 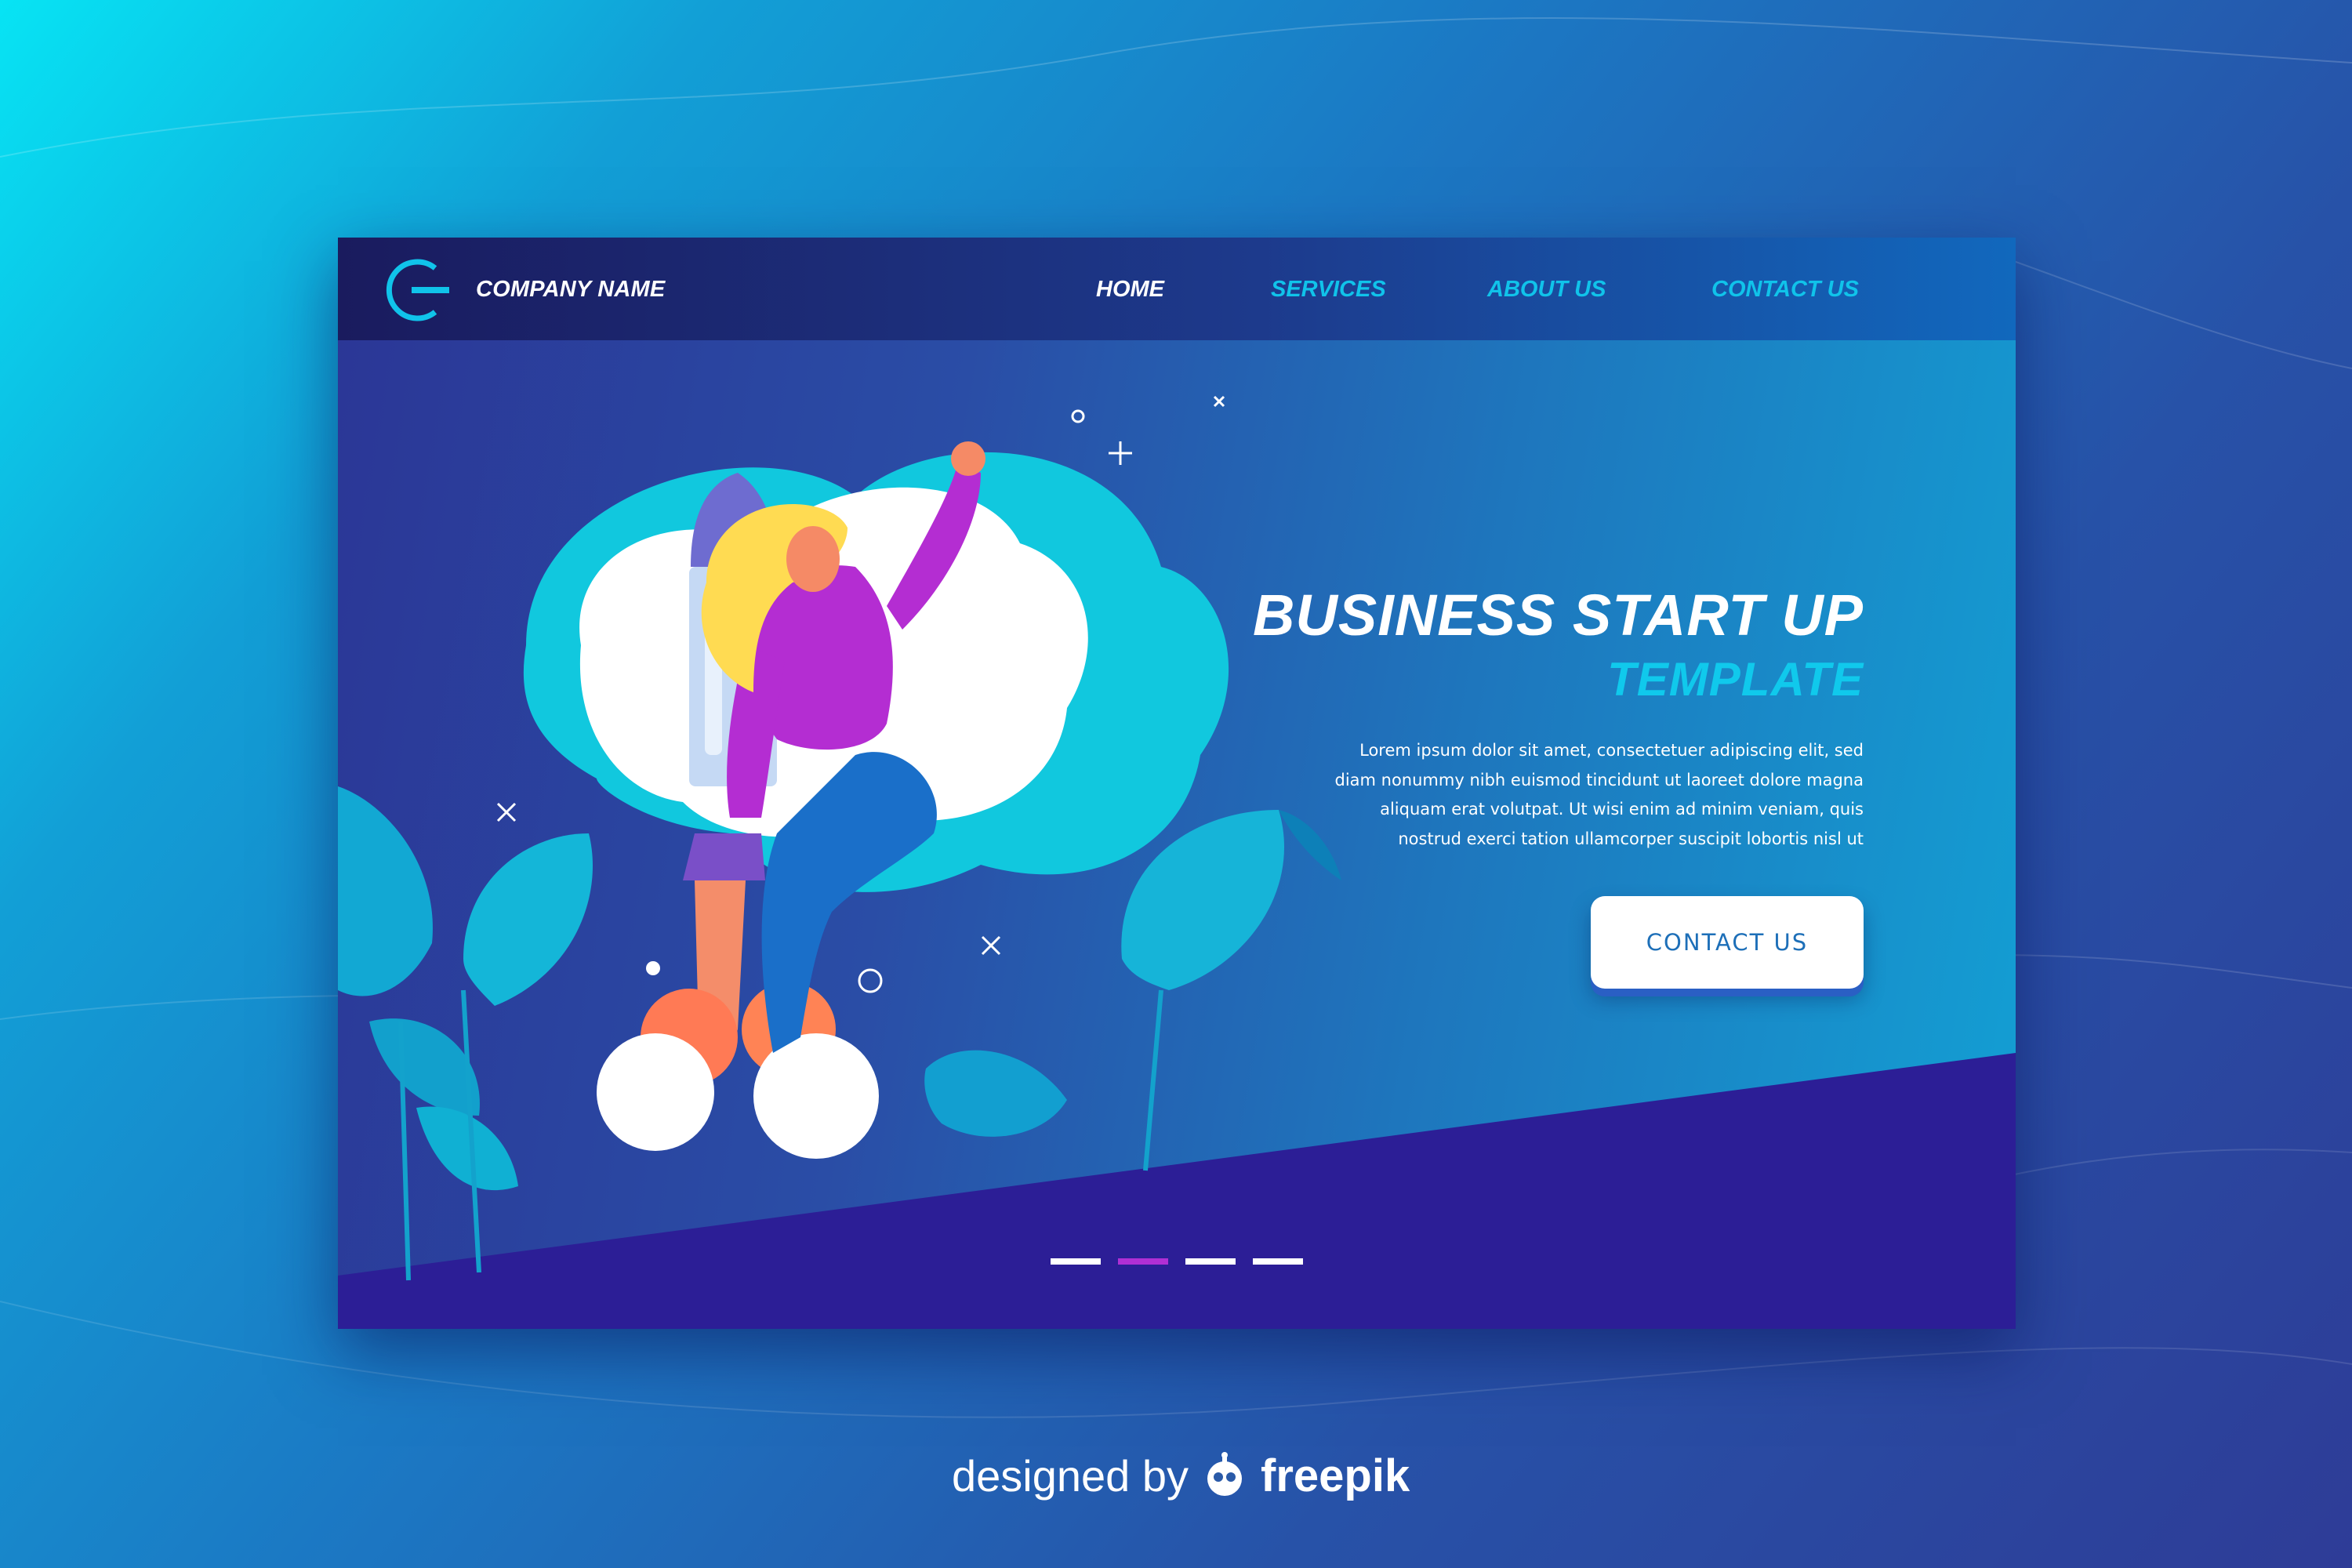 What do you see at coordinates (1558, 615) in the screenshot?
I see `hero-title: BUSINESS START UP` at bounding box center [1558, 615].